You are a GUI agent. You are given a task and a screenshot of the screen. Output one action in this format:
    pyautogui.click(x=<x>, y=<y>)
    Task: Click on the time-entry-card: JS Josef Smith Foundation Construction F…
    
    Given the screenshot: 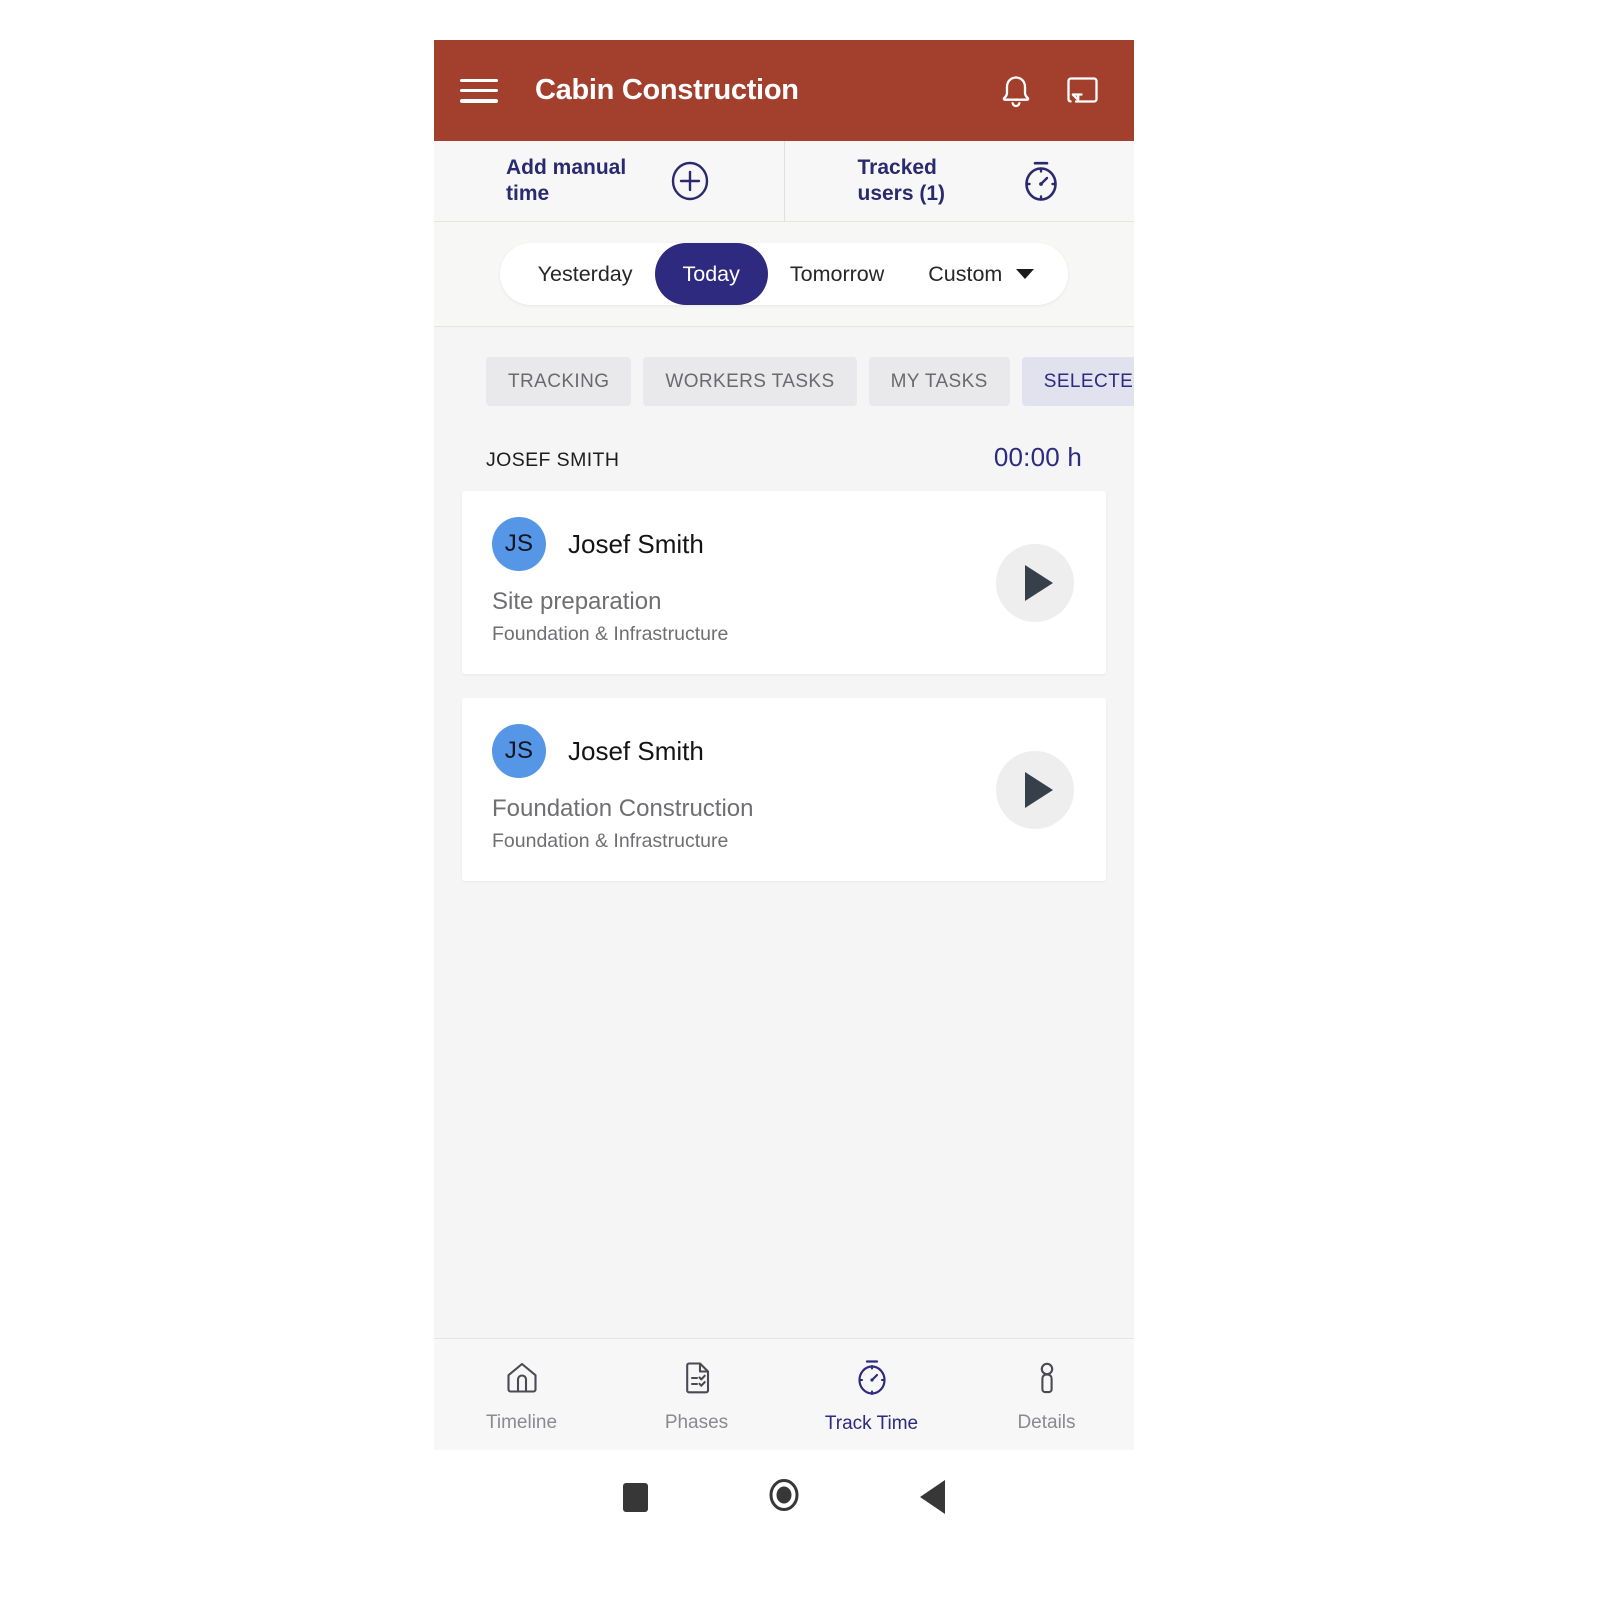 What is the action you would take?
    pyautogui.click(x=784, y=790)
    